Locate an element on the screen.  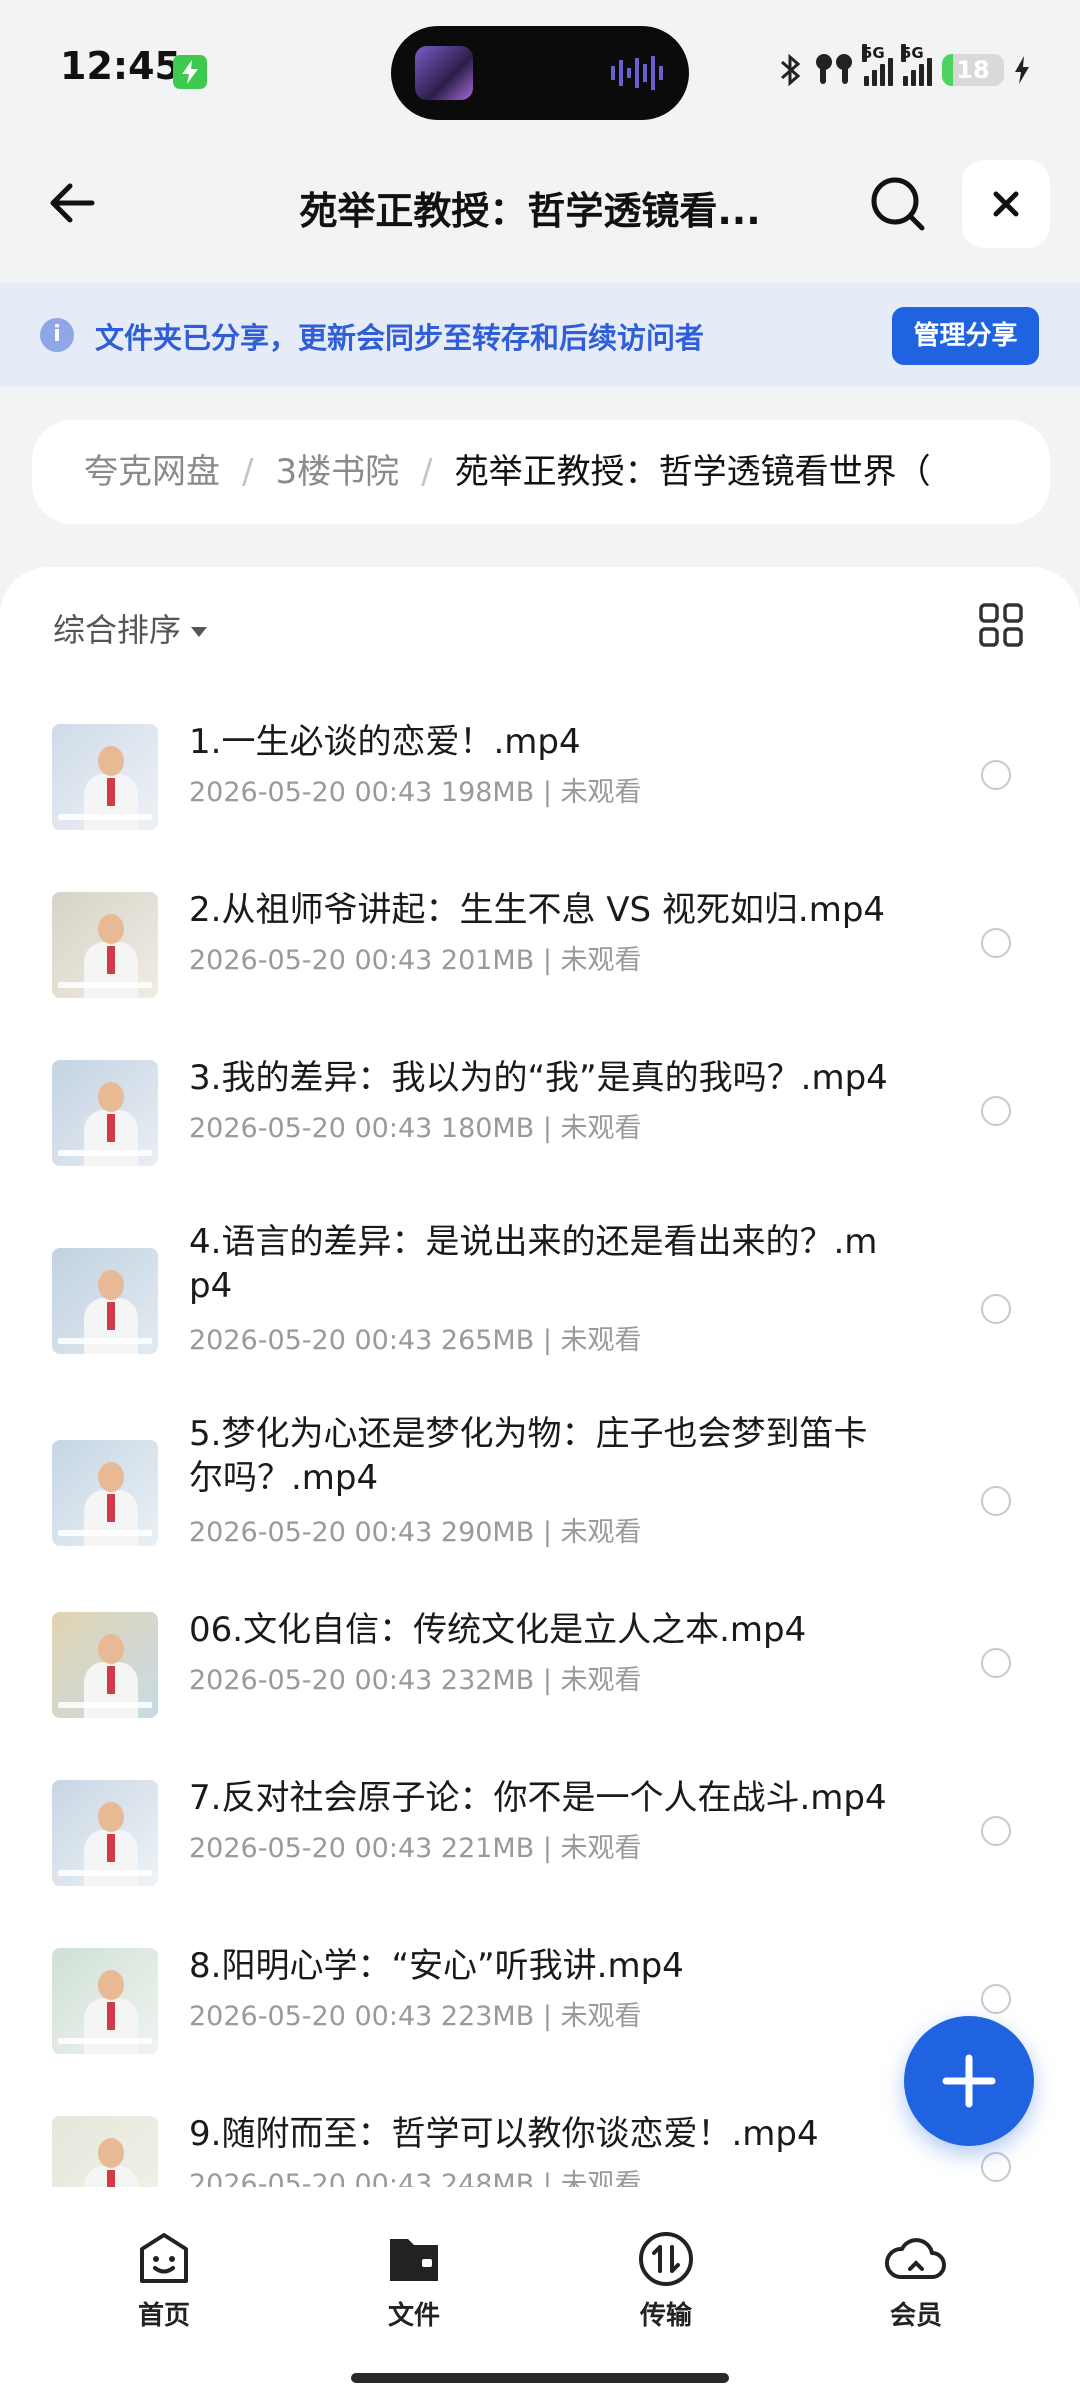
breadcrumb-item-folder: 3楼书院 is located at coordinates (337, 472).